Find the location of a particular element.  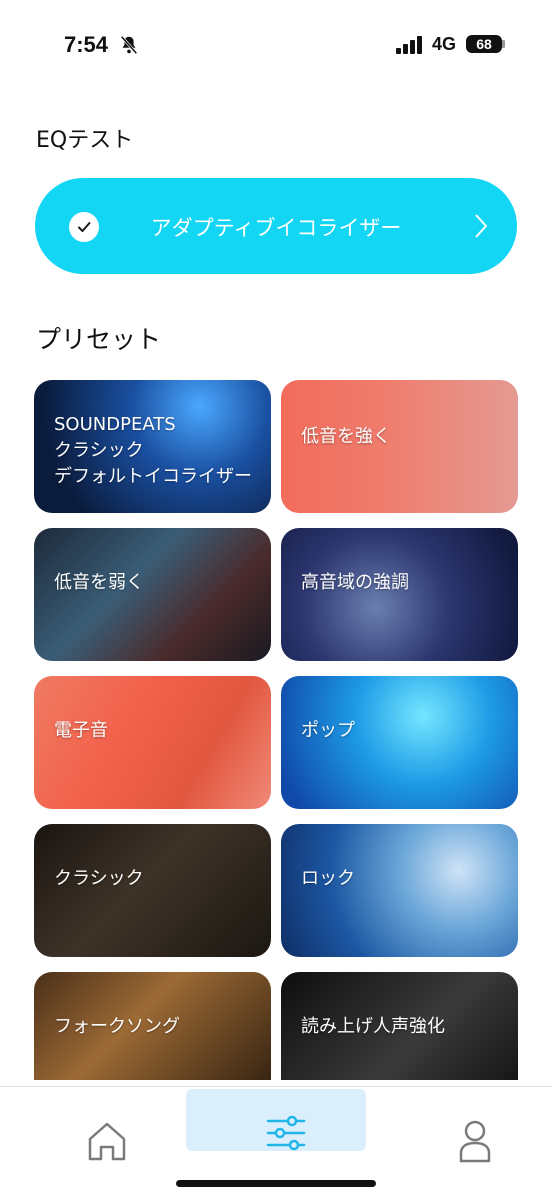

preset-card-vocal-boost: 読み上げ人声強化 is located at coordinates (399, 1026).